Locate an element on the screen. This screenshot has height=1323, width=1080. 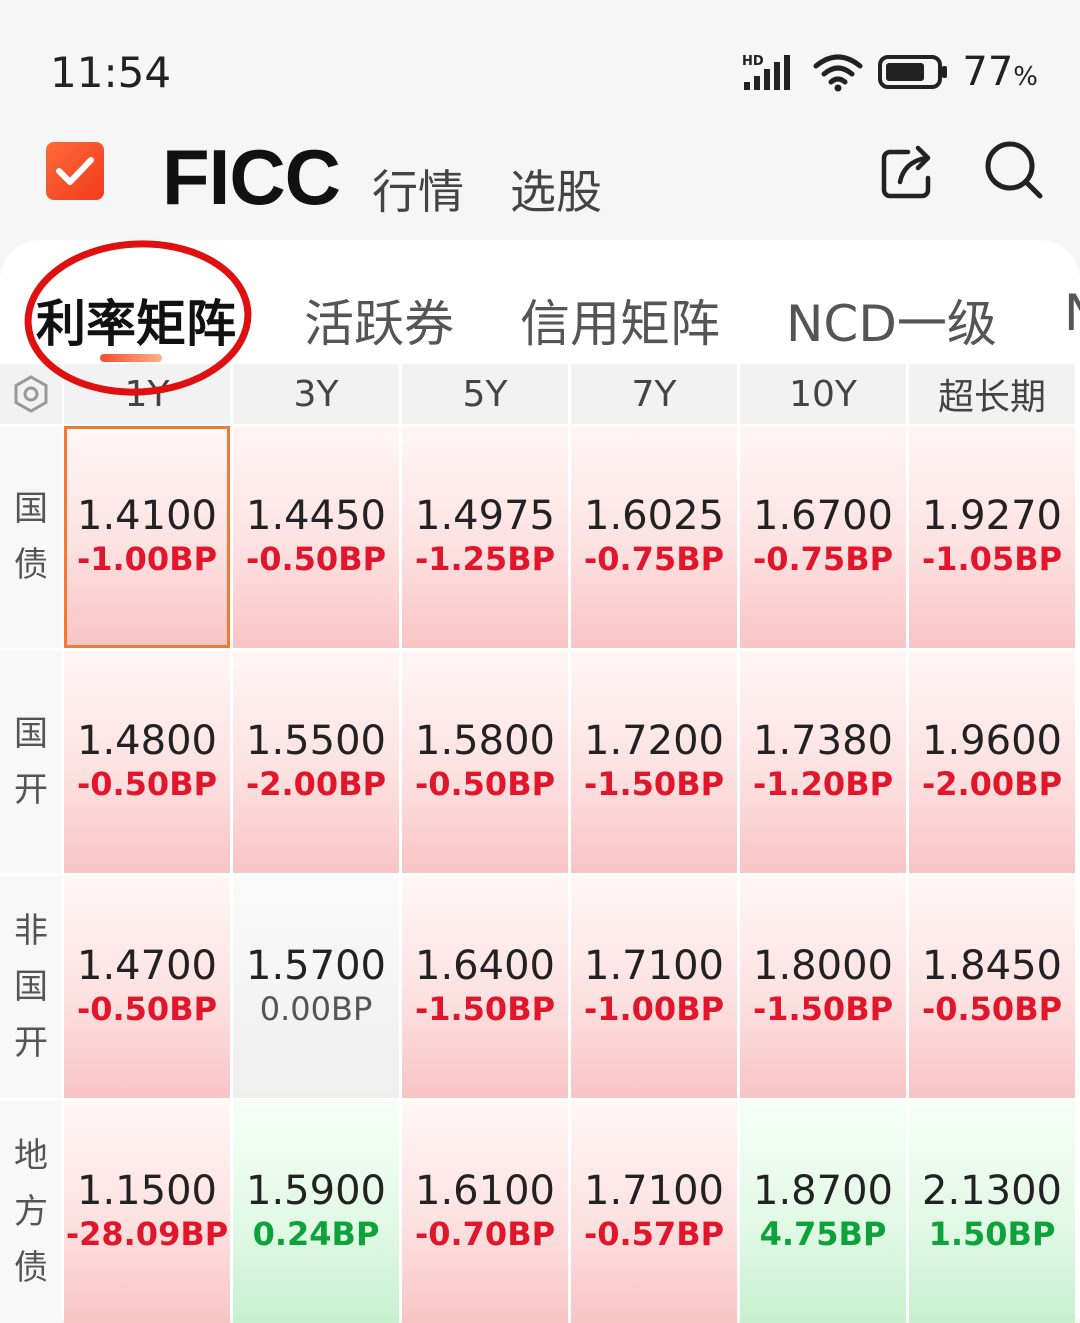
rate-cell: 2.1300 1.50BP is located at coordinates (992, 1212).